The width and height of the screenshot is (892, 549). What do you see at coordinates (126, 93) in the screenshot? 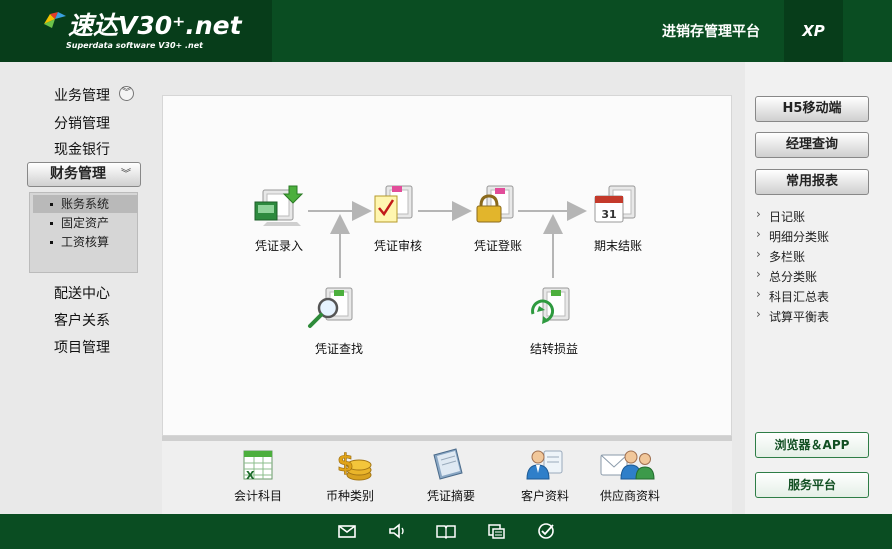
I see `collapse-chevron-icon: ︾` at bounding box center [126, 93].